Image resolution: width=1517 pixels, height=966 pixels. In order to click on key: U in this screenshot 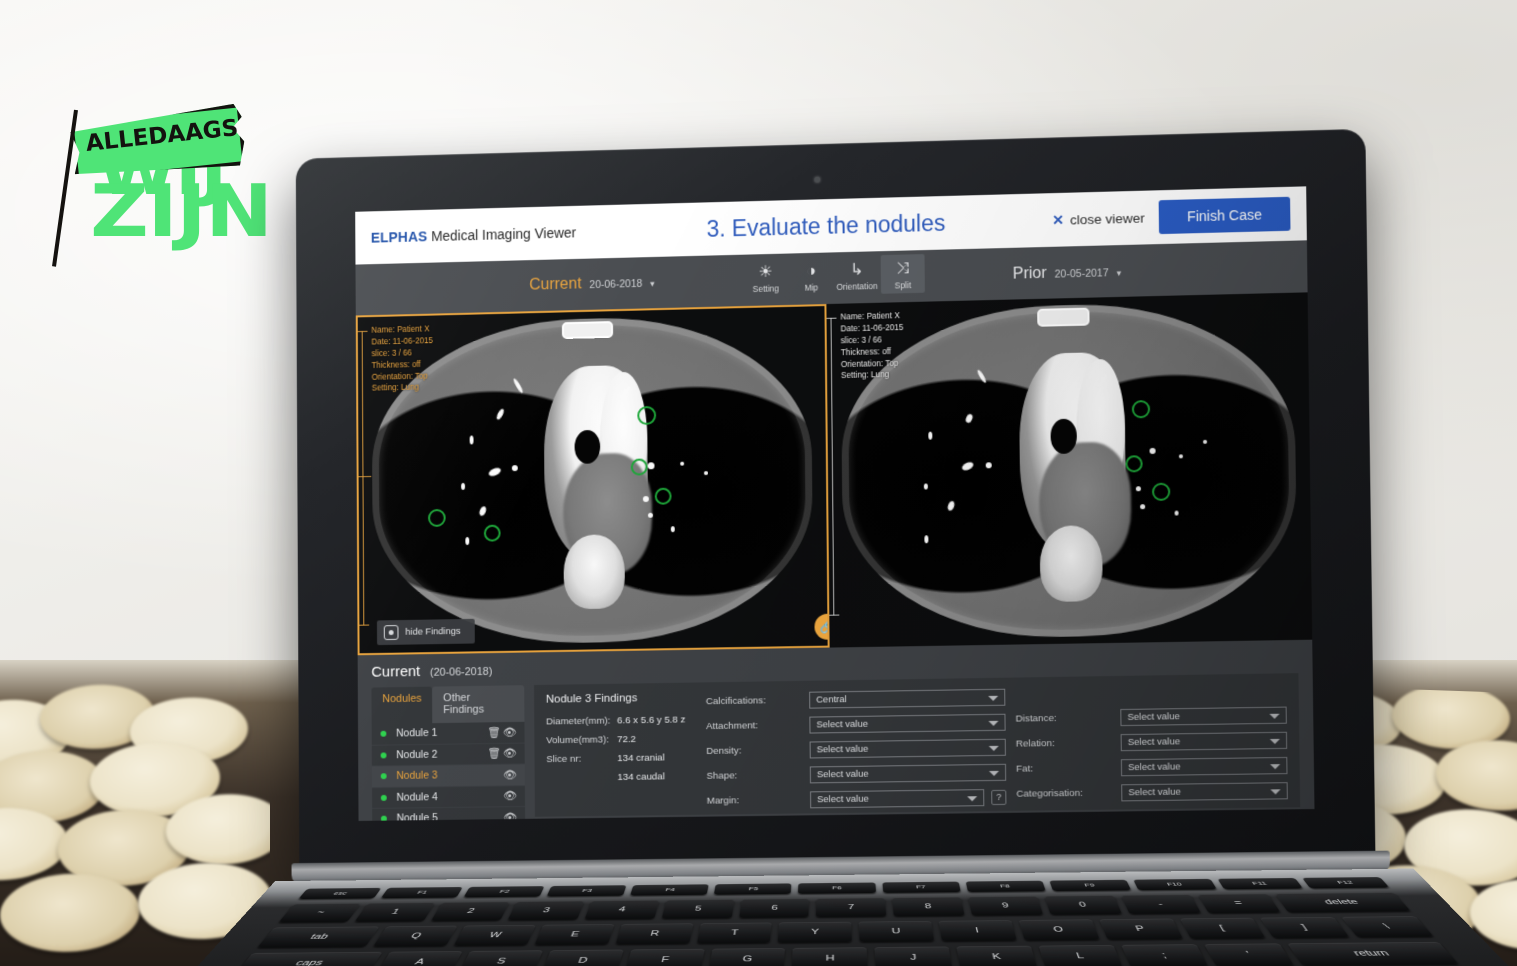, I will do `click(896, 931)`.